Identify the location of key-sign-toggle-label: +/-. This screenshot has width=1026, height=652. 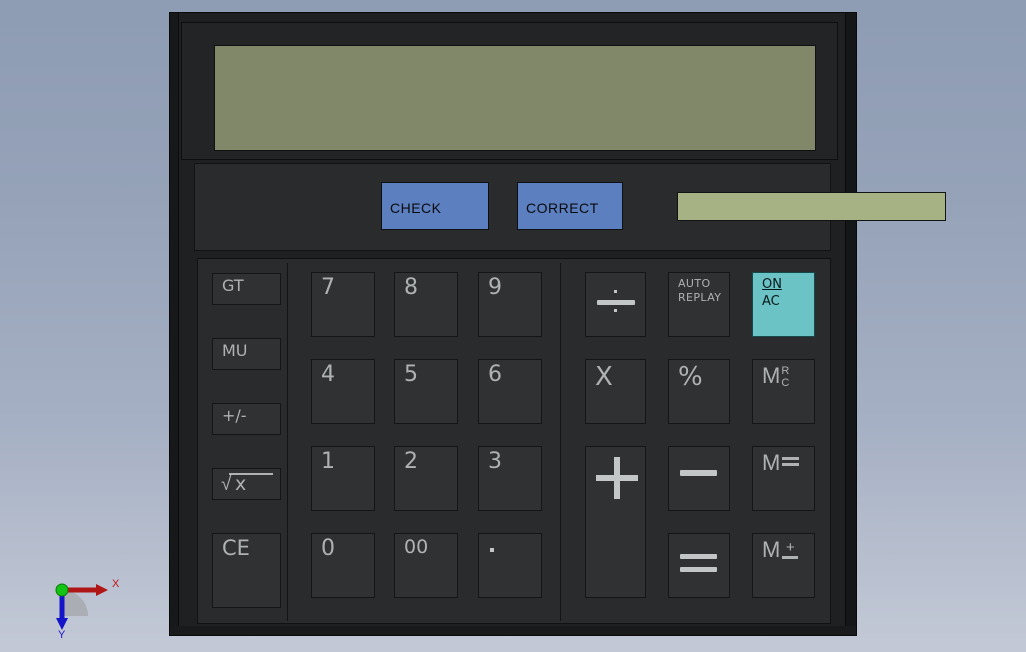
(234, 415).